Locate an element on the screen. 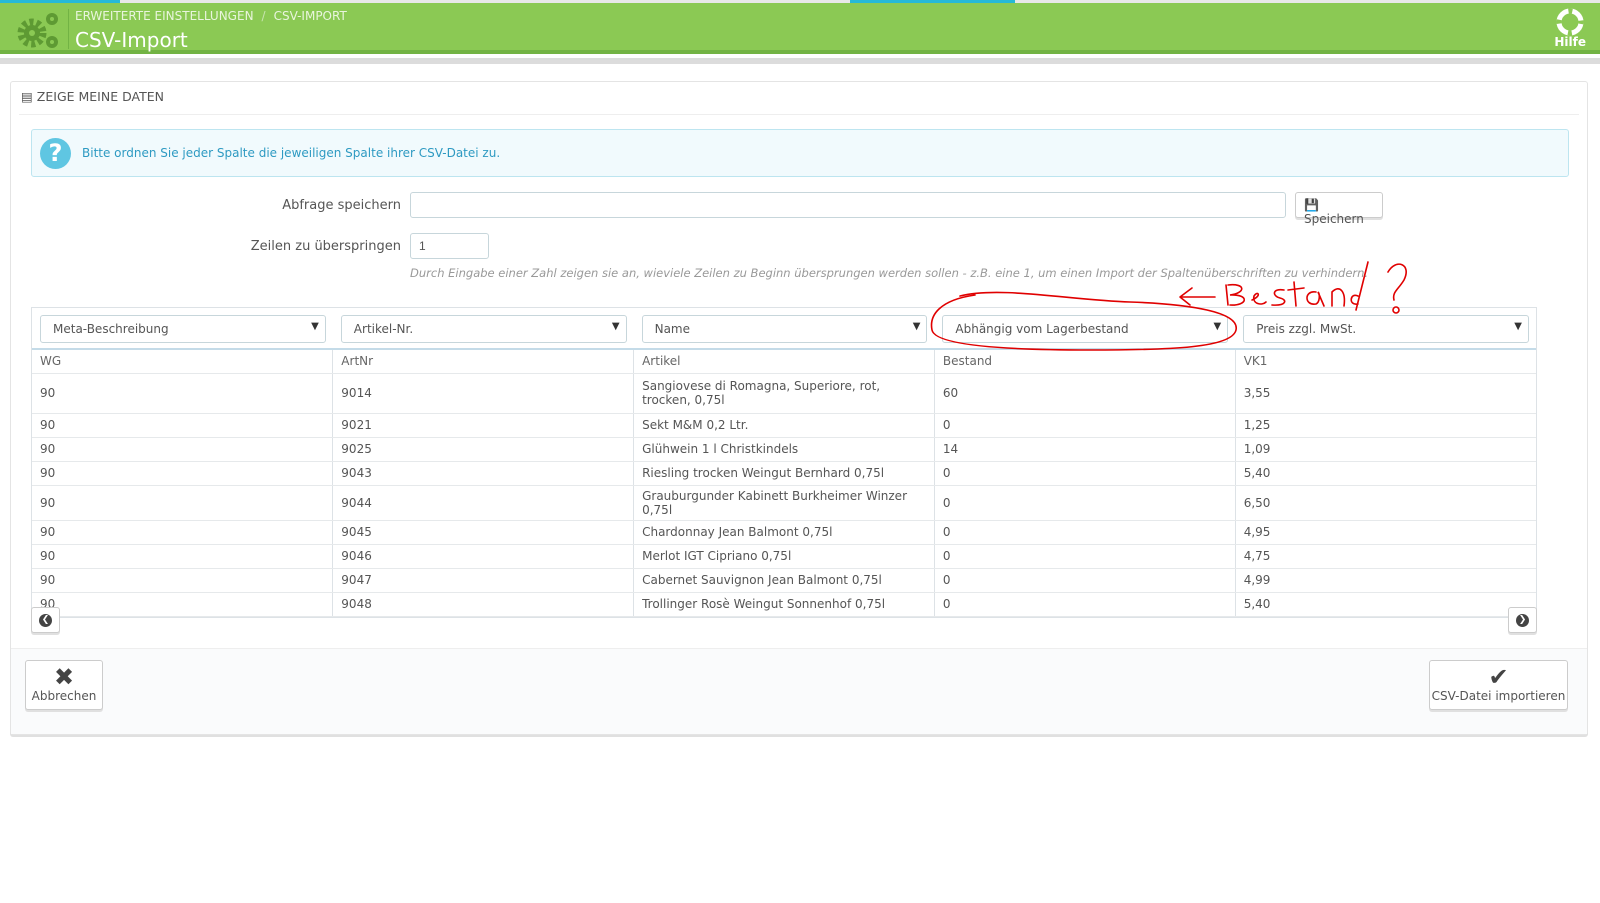 This screenshot has width=1600, height=903. column-header: VK1 is located at coordinates (1385, 362).